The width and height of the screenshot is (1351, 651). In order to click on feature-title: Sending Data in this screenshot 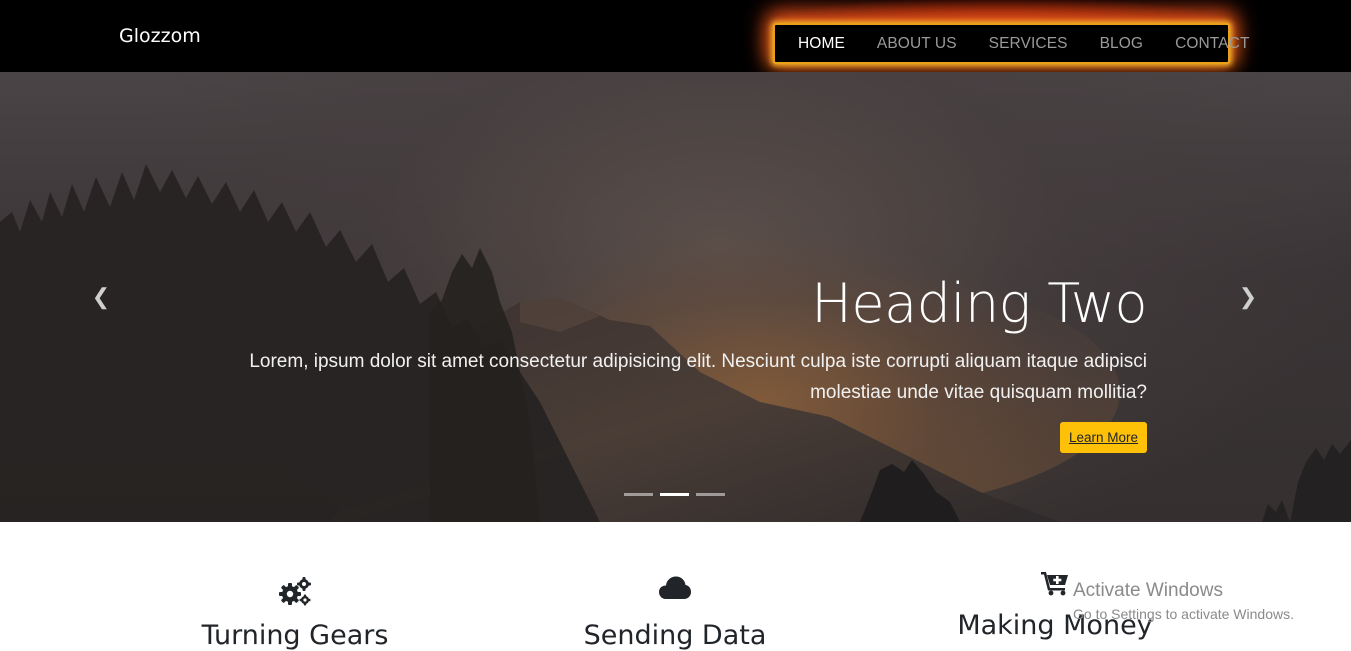, I will do `click(675, 635)`.